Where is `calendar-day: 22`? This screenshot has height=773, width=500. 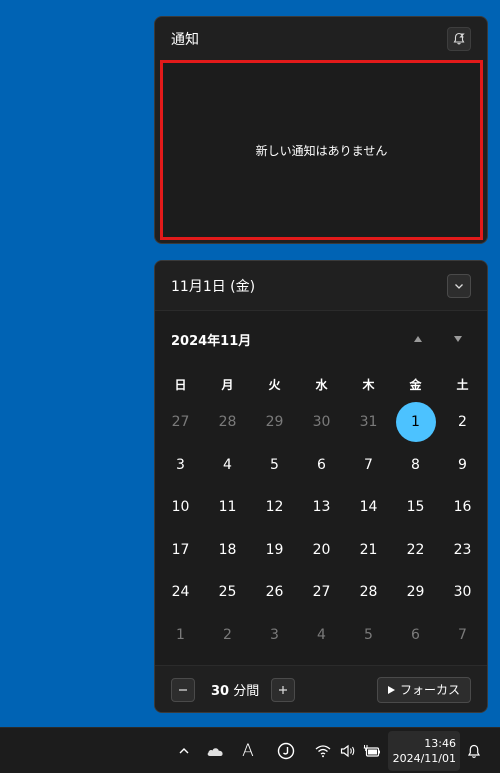 calendar-day: 22 is located at coordinates (416, 550).